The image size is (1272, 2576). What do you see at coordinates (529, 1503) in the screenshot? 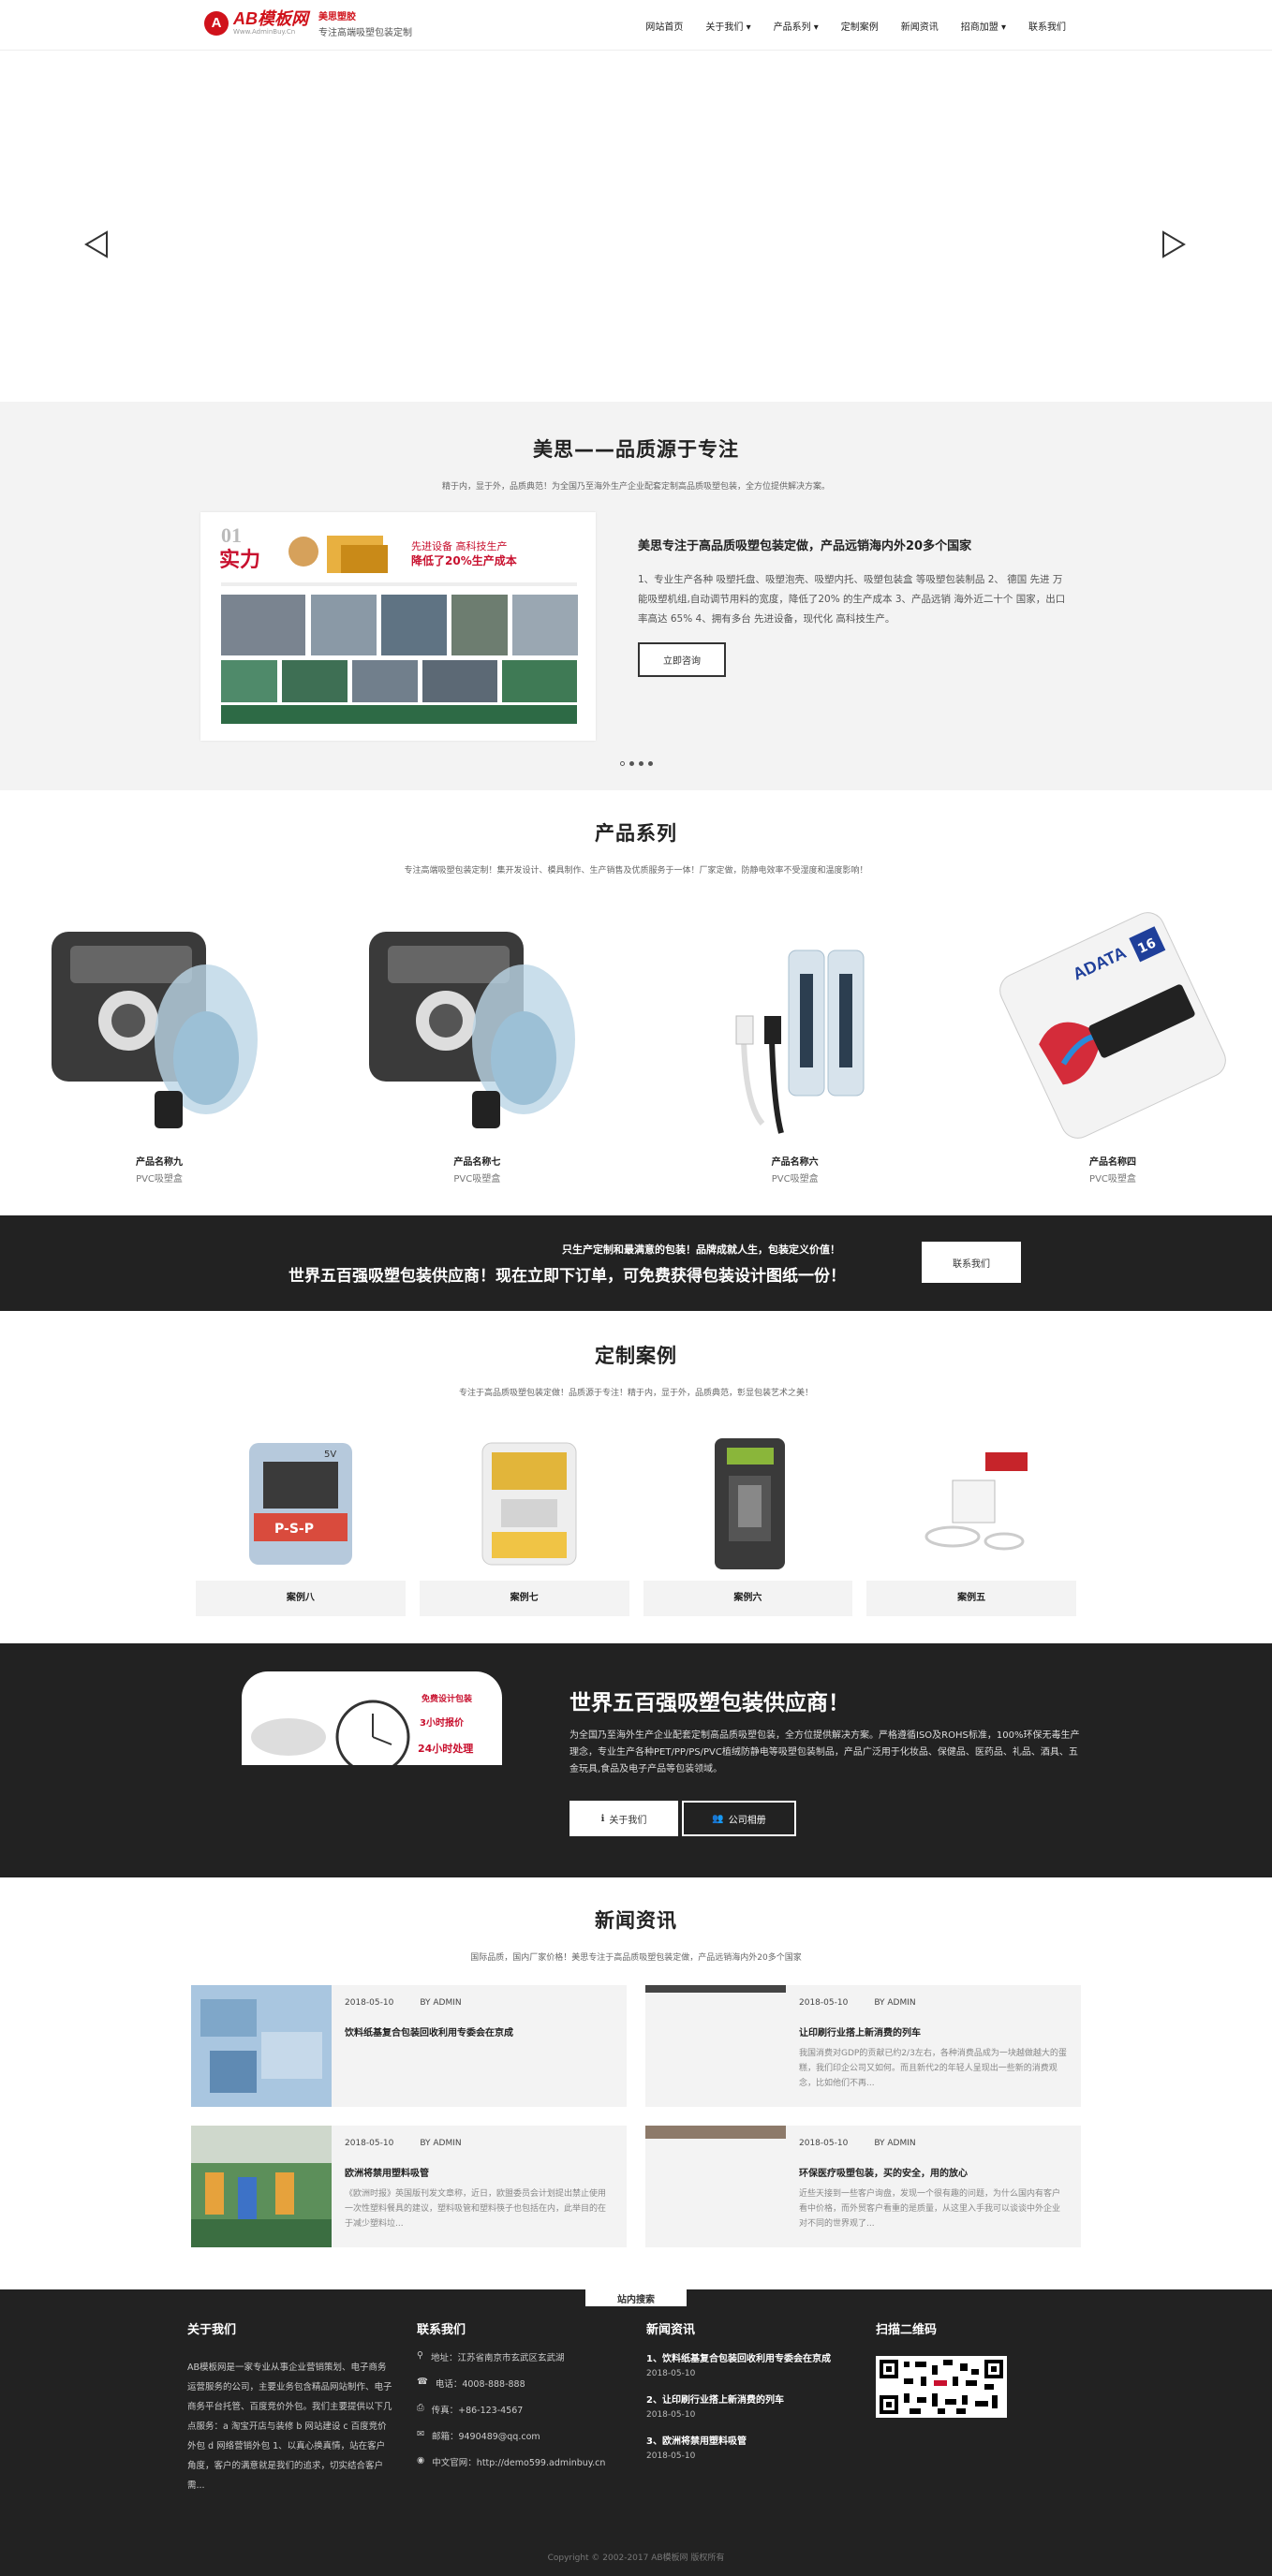
I see `usb-stick-package-image` at bounding box center [529, 1503].